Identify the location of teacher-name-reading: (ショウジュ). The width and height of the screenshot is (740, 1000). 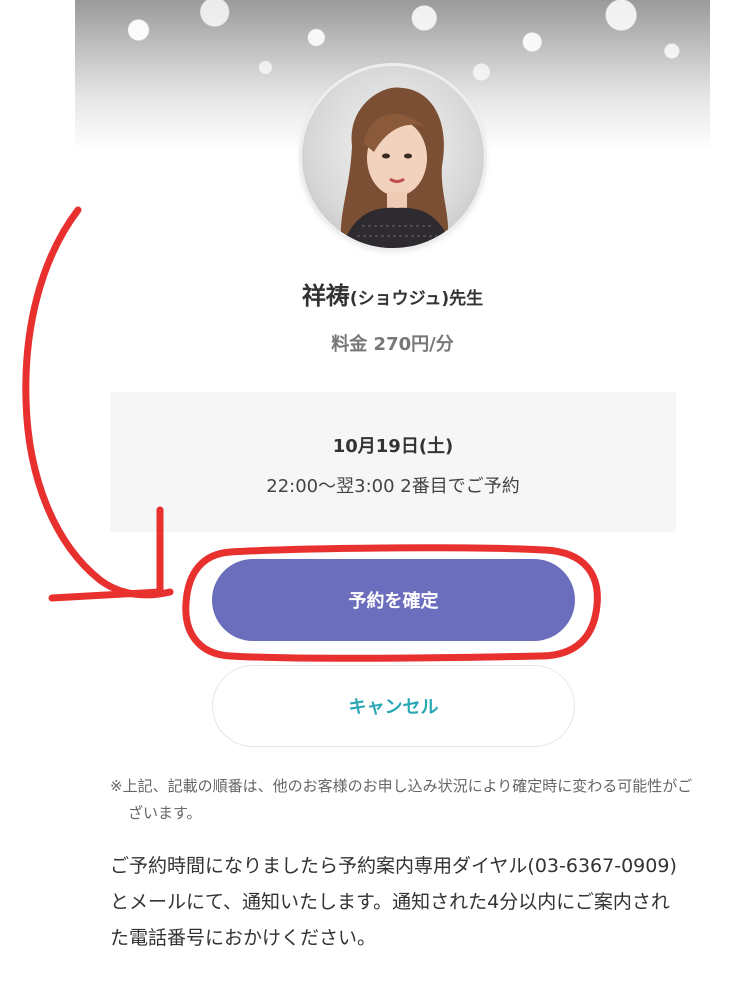
(399, 299).